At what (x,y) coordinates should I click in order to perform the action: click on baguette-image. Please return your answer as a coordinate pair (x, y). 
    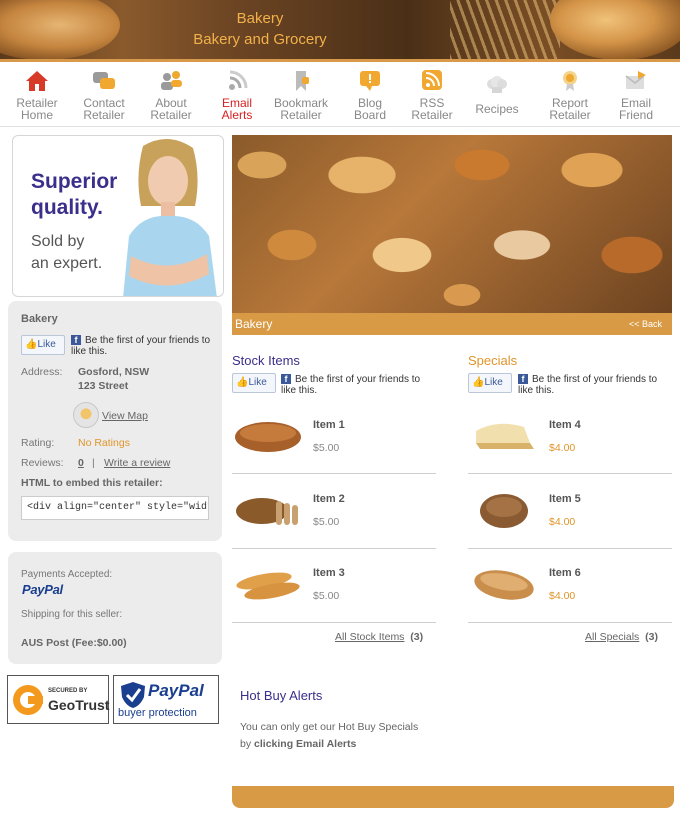
    Looking at the image, I should click on (268, 585).